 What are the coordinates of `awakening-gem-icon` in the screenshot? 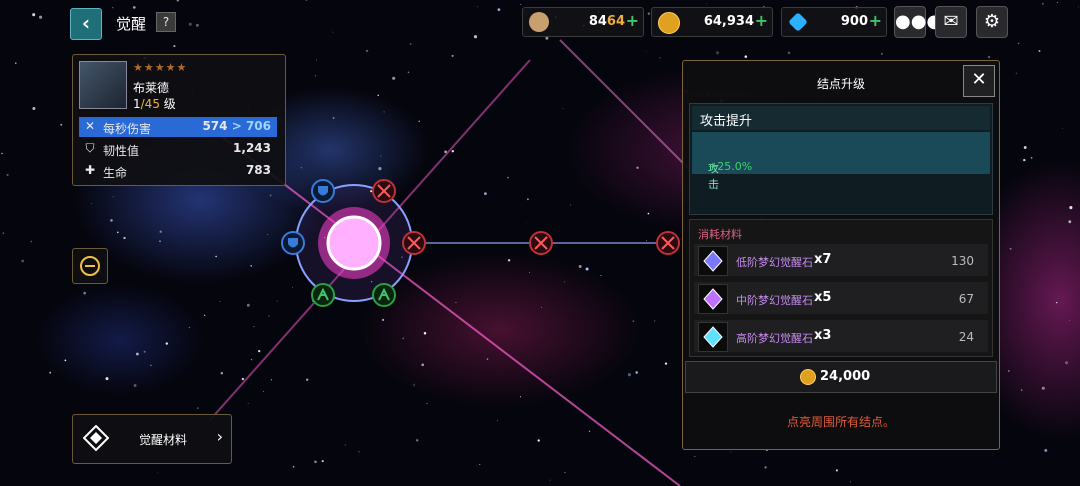 It's located at (96, 438).